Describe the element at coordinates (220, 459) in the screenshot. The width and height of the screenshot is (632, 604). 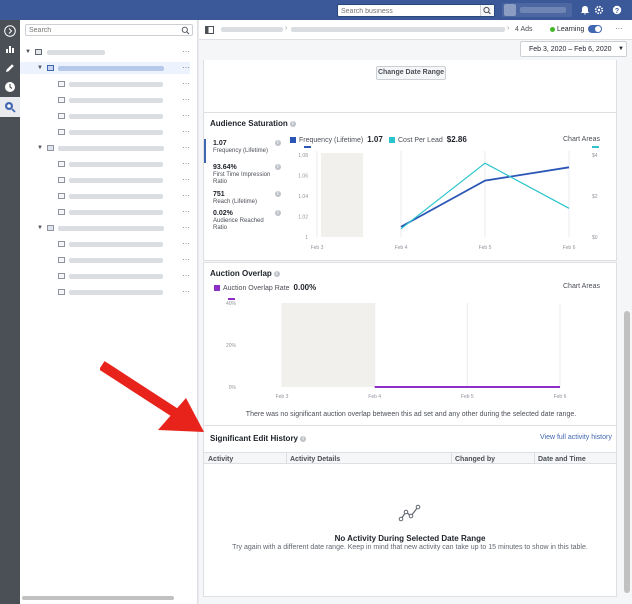
I see `column-header-activity: Activity` at that location.